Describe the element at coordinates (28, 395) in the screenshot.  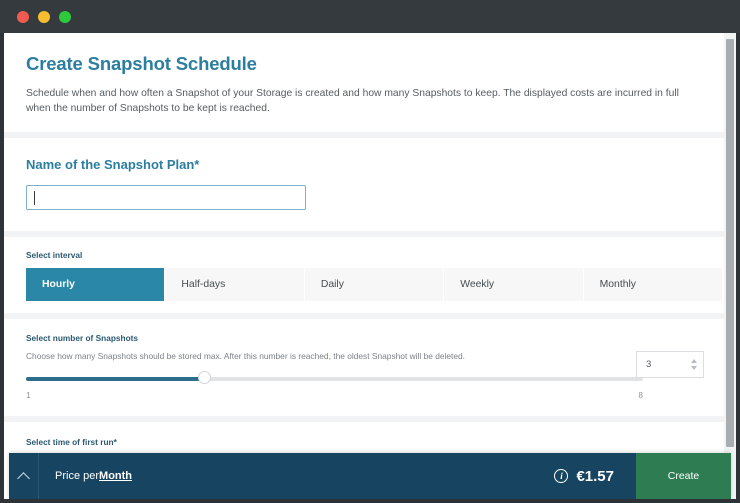
I see `slider-min-label: 1` at that location.